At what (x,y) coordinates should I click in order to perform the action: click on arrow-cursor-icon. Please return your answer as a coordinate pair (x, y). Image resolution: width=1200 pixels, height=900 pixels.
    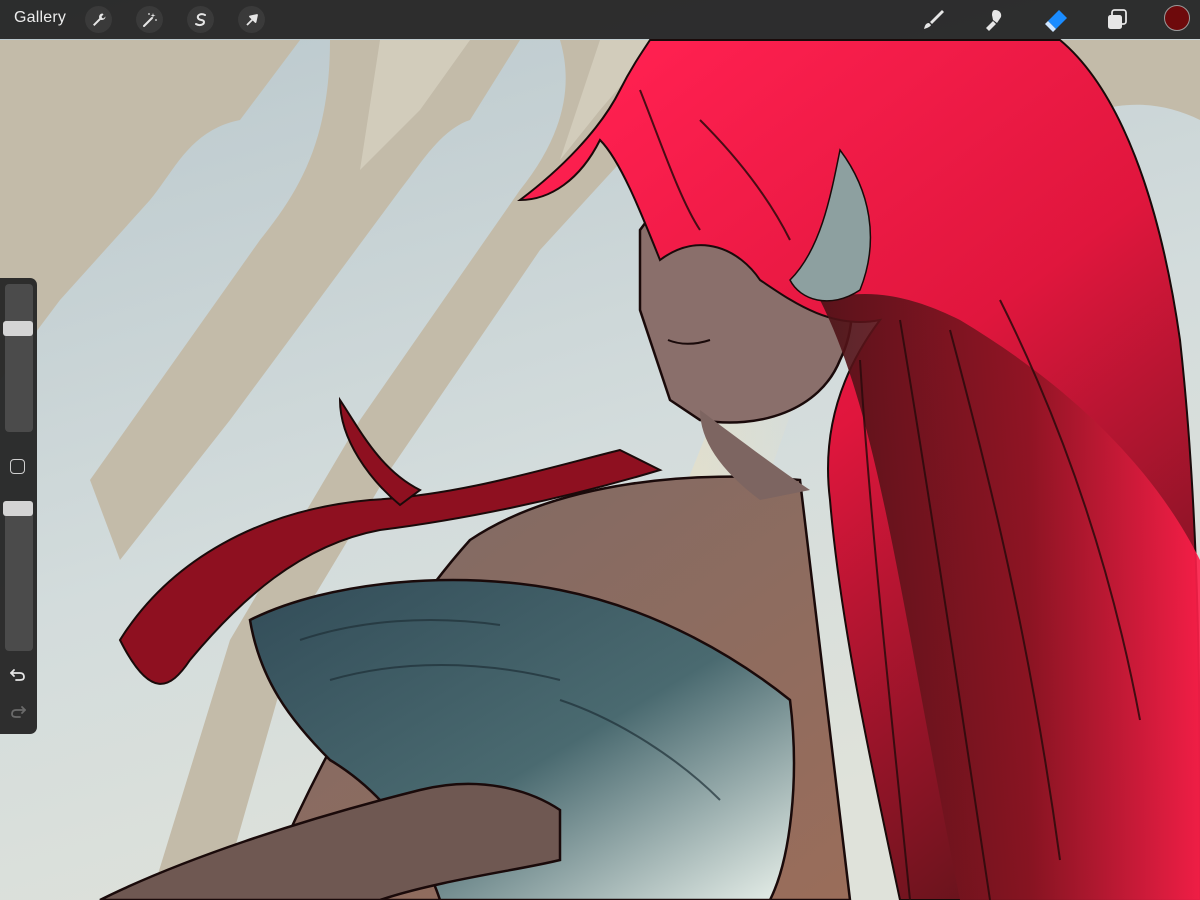
    Looking at the image, I should click on (251, 19).